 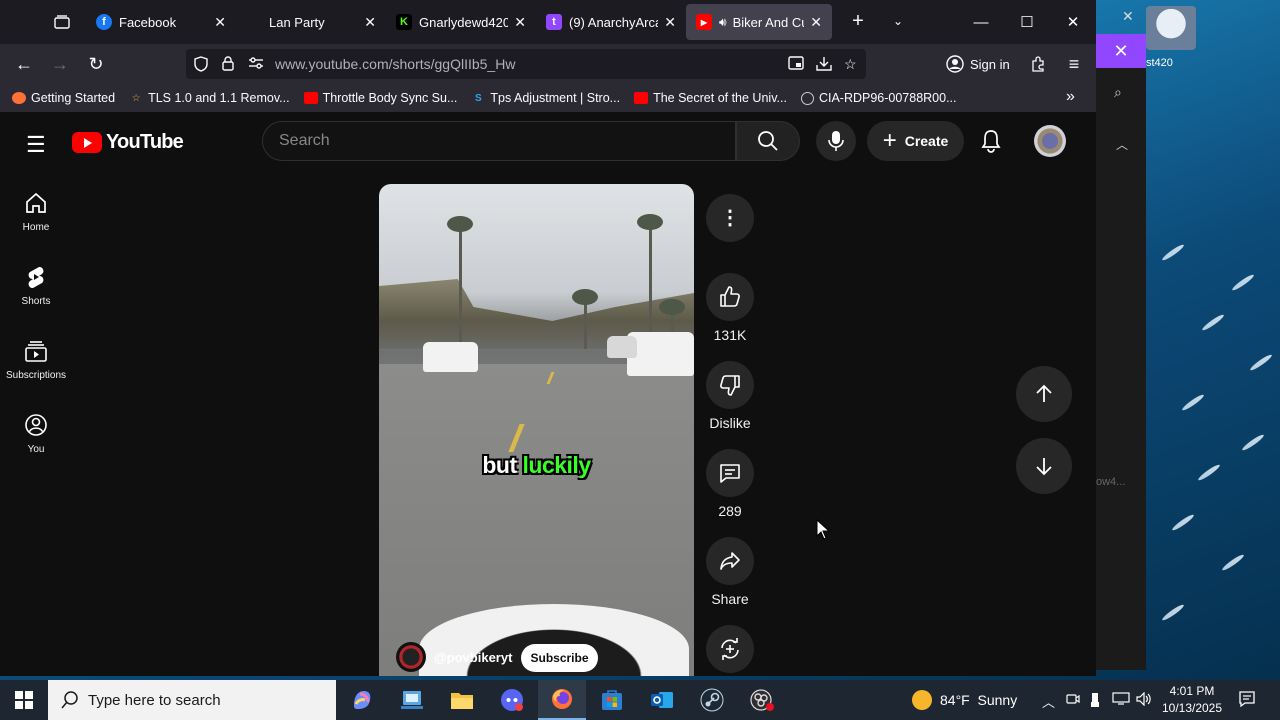 What do you see at coordinates (36, 285) in the screenshot?
I see `sidebar-item-shorts: Shorts` at bounding box center [36, 285].